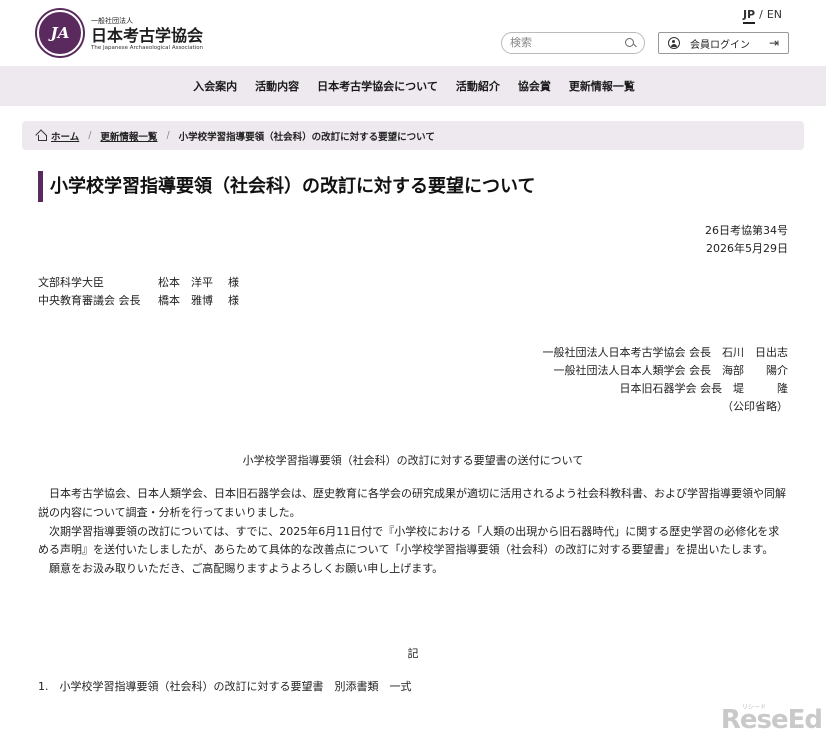 Image resolution: width=826 pixels, height=737 pixels. I want to click on recipient-list: 文部科学大臣 松本 洋平様 中央教育審議会 会長 橋本 雅博様, so click(138, 292).